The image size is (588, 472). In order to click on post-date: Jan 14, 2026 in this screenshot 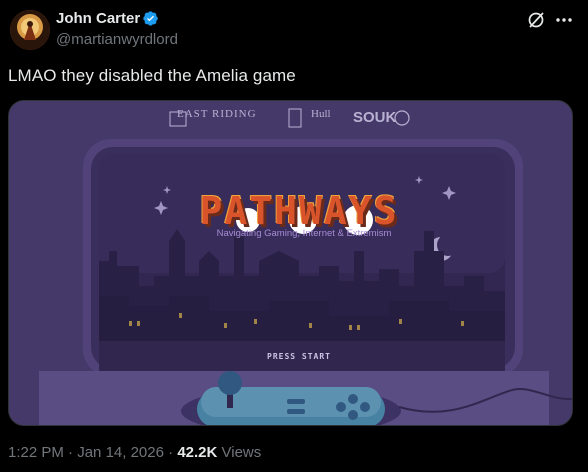, I will do `click(120, 452)`.